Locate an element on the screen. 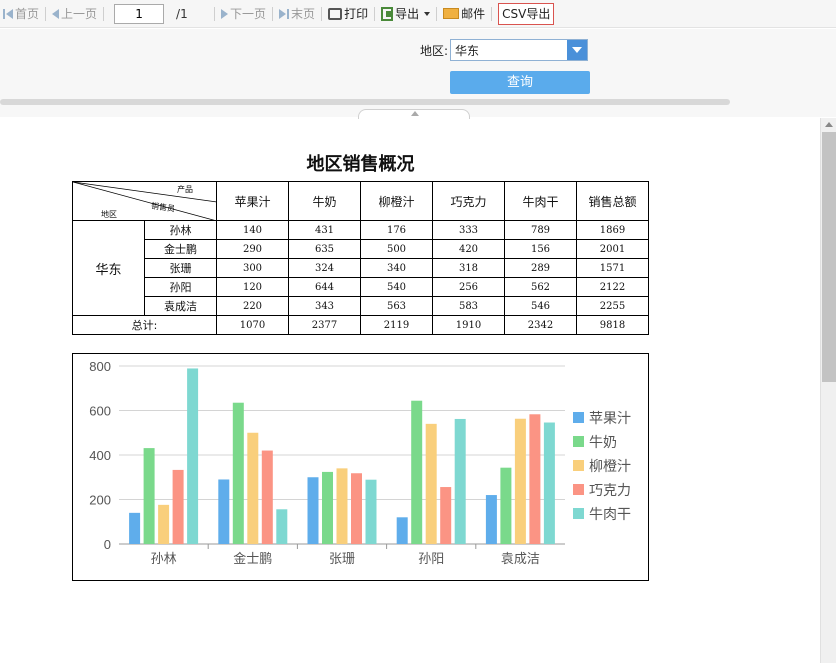 Image resolution: width=836 pixels, height=663 pixels. region-label: 地区: is located at coordinates (434, 51).